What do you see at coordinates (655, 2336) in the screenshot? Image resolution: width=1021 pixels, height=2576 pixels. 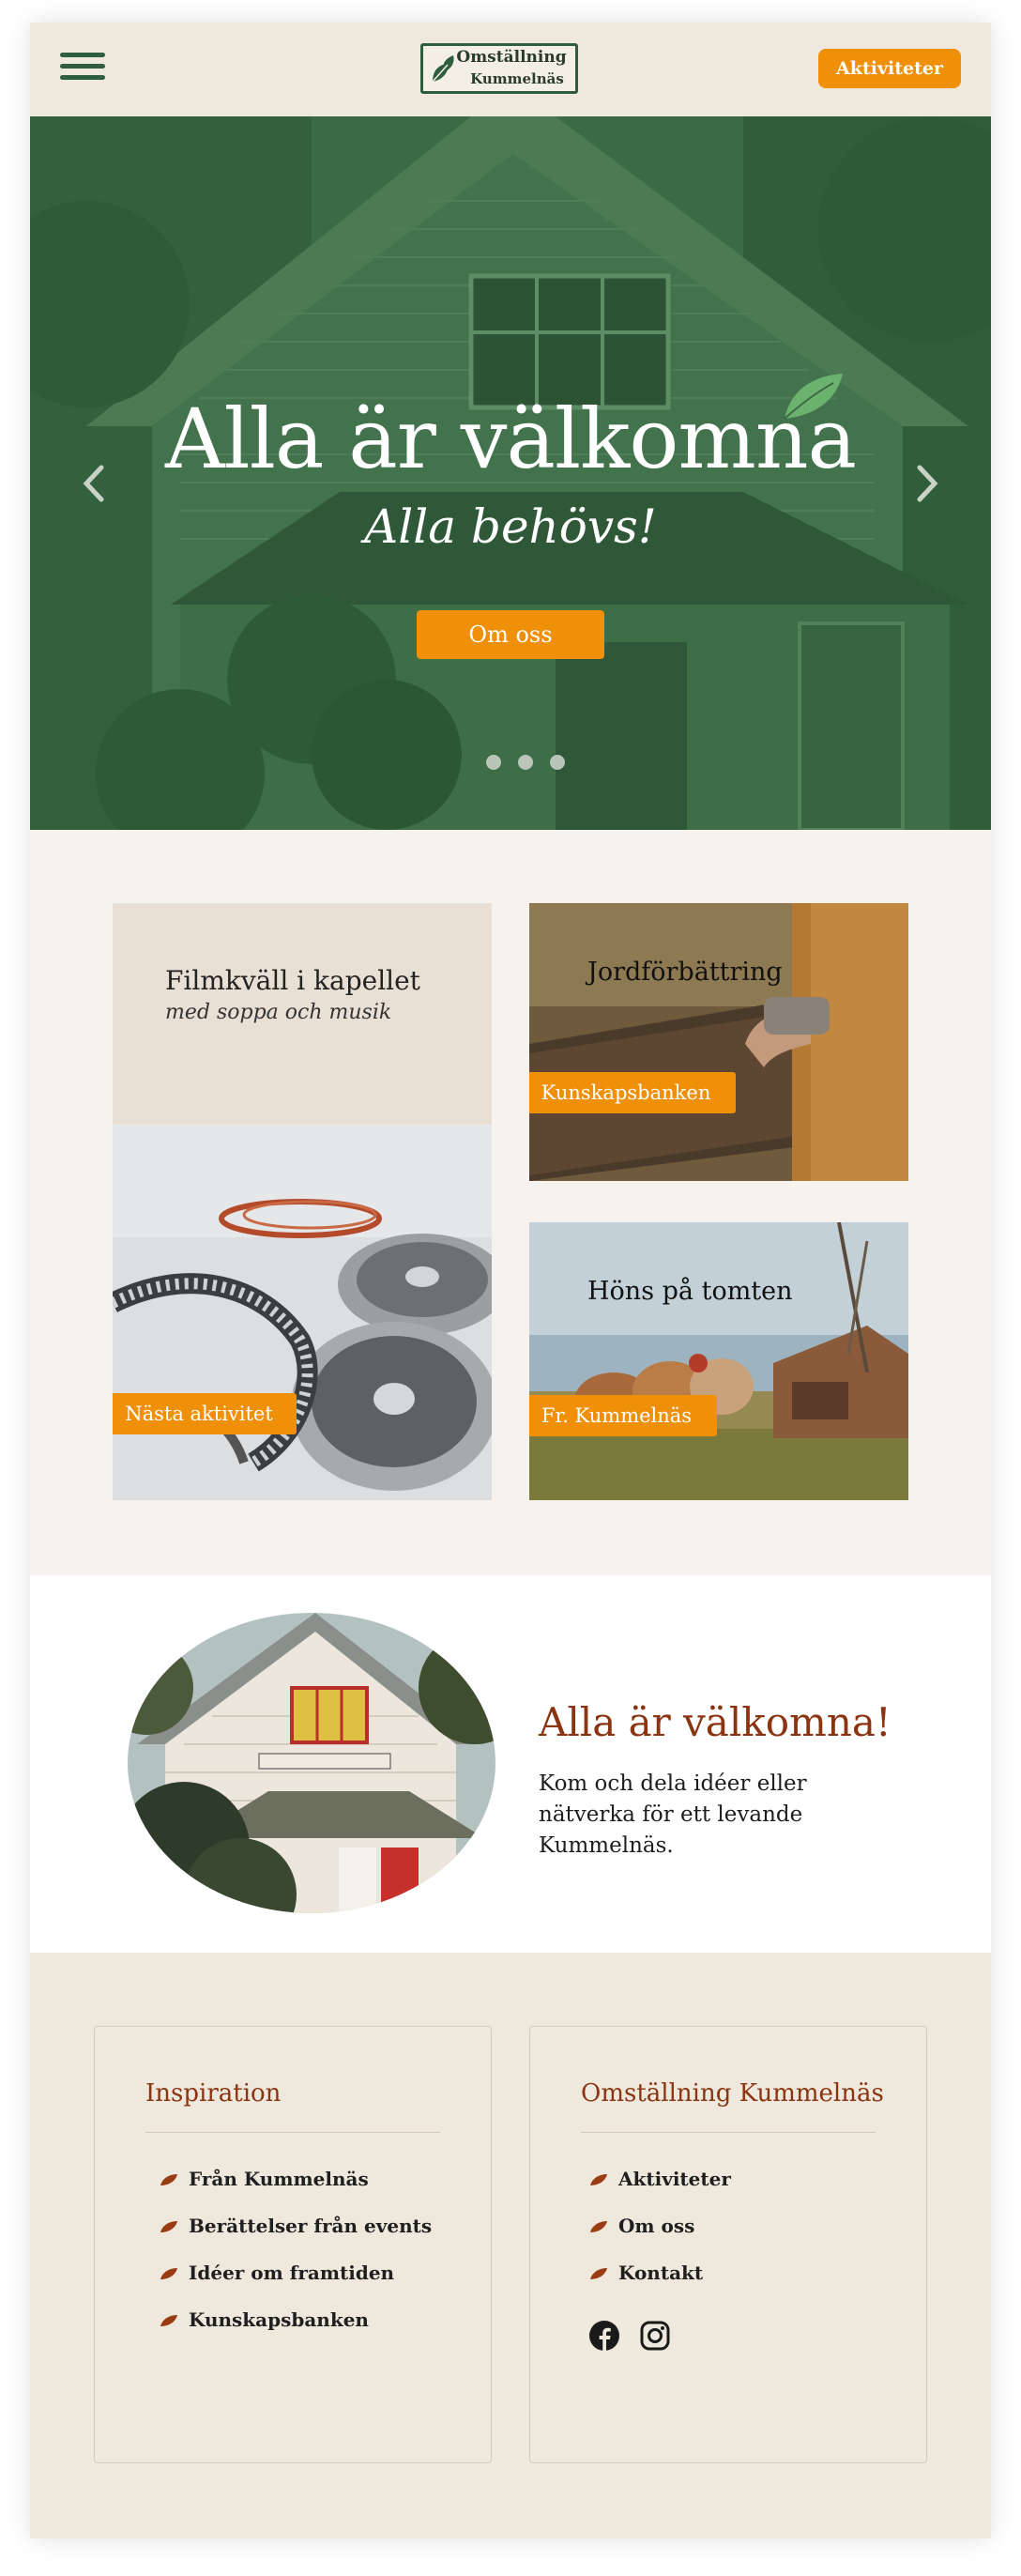 I see `instagram-icon` at bounding box center [655, 2336].